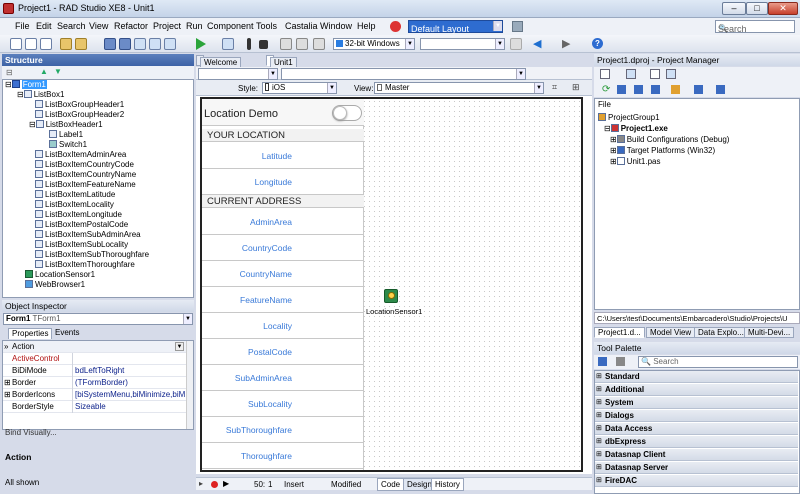 Image resolution: width=800 pixels, height=494 pixels. I want to click on pm-new-icon, so click(605, 74).